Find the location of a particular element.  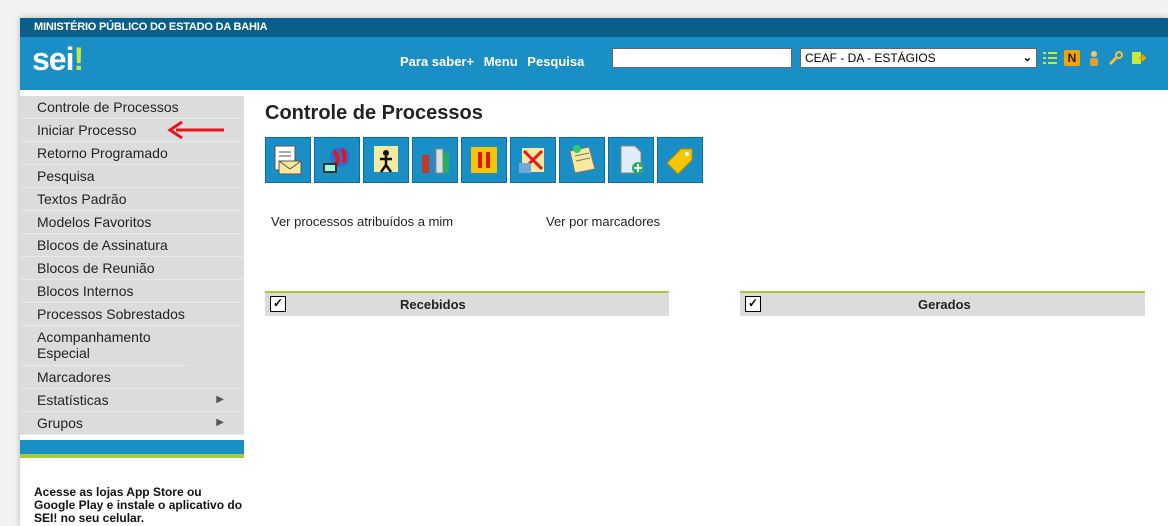

send-process-button is located at coordinates (288, 160).